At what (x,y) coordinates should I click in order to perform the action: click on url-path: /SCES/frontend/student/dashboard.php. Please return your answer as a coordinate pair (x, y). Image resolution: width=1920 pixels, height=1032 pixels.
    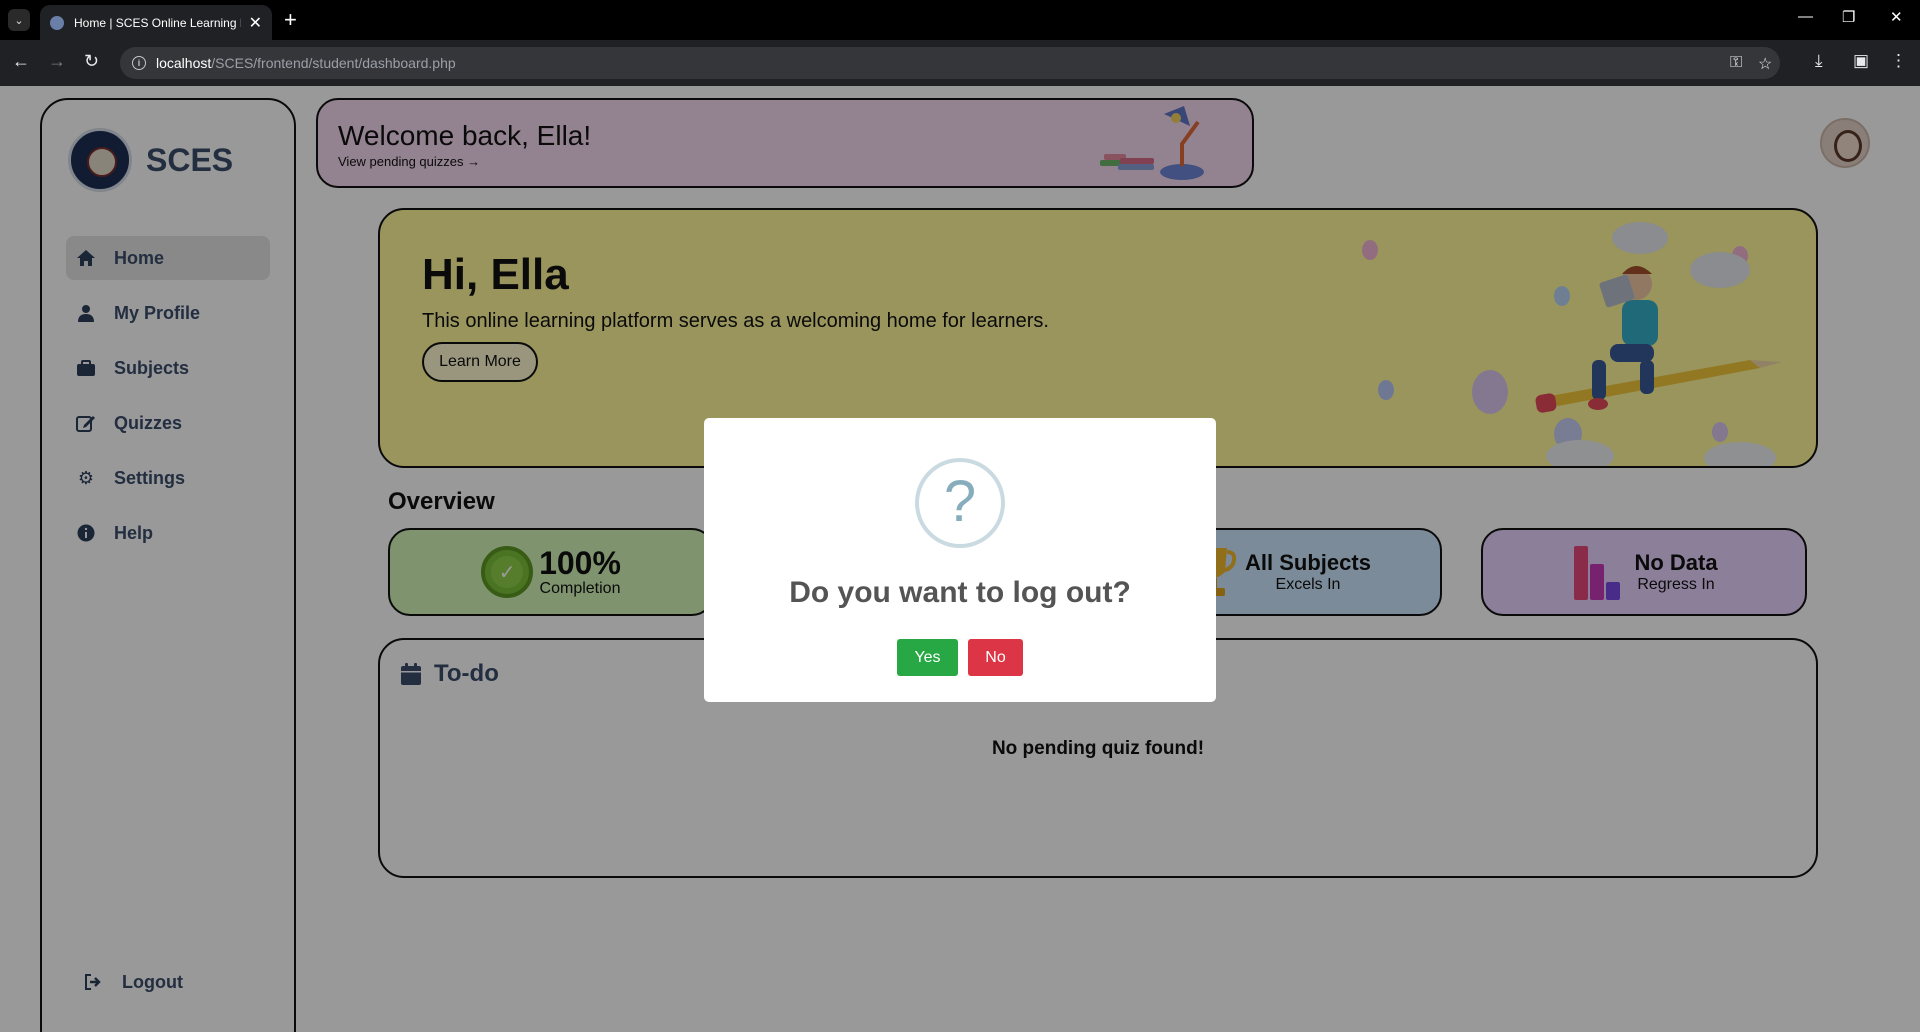
    Looking at the image, I should click on (333, 63).